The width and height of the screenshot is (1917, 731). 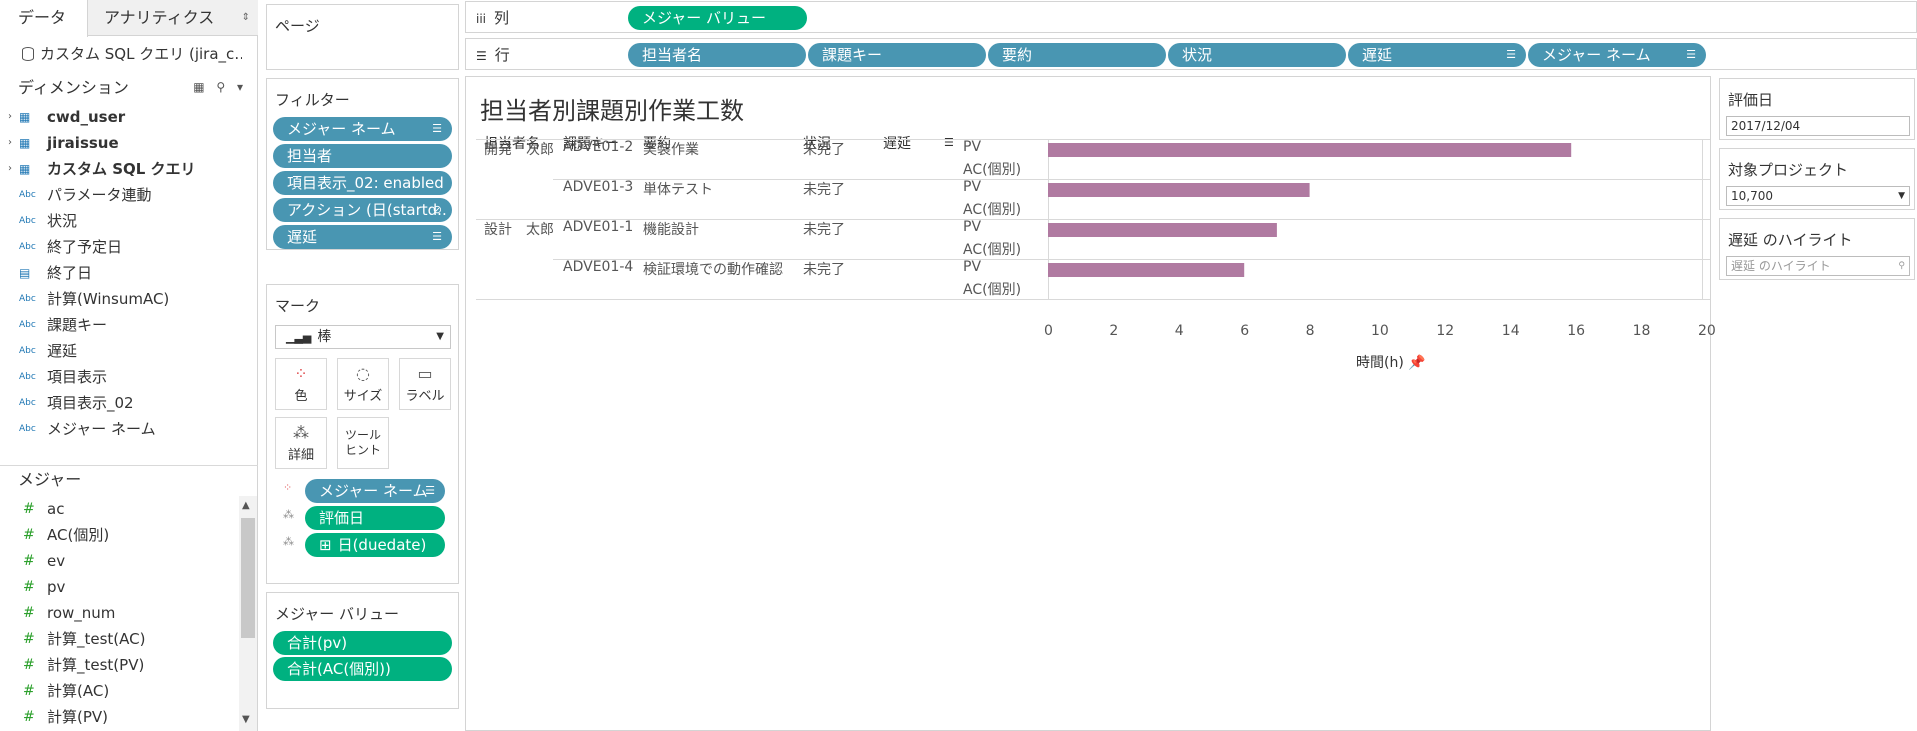 I want to click on filter-pill-assignee: 担当者, so click(x=362, y=156).